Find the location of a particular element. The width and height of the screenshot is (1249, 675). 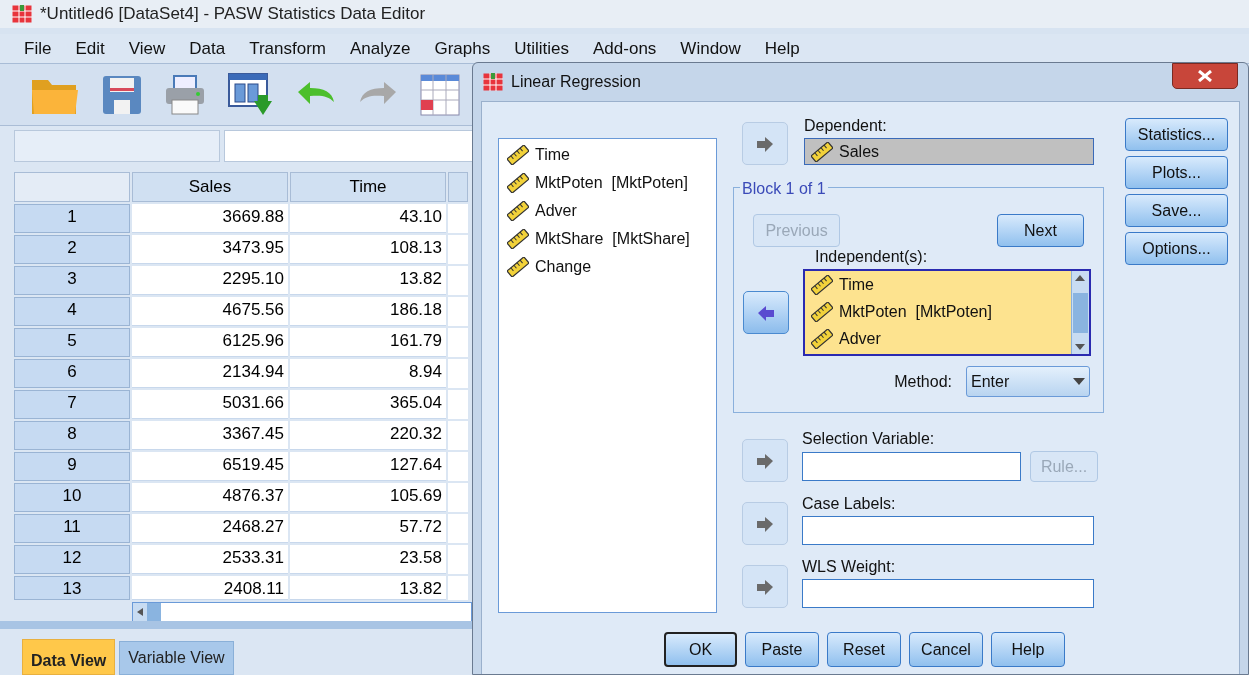

table-cell: 3669.88 is located at coordinates (210, 218).